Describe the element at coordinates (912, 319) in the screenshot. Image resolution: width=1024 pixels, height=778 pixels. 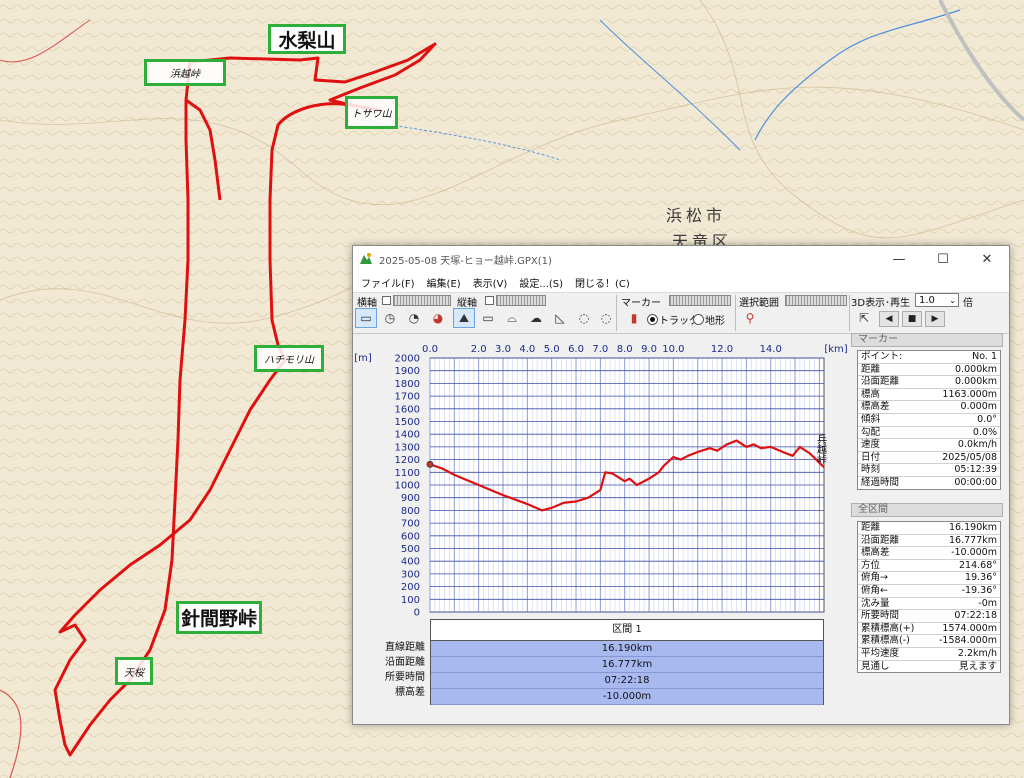
I see `stop-button: ■` at that location.